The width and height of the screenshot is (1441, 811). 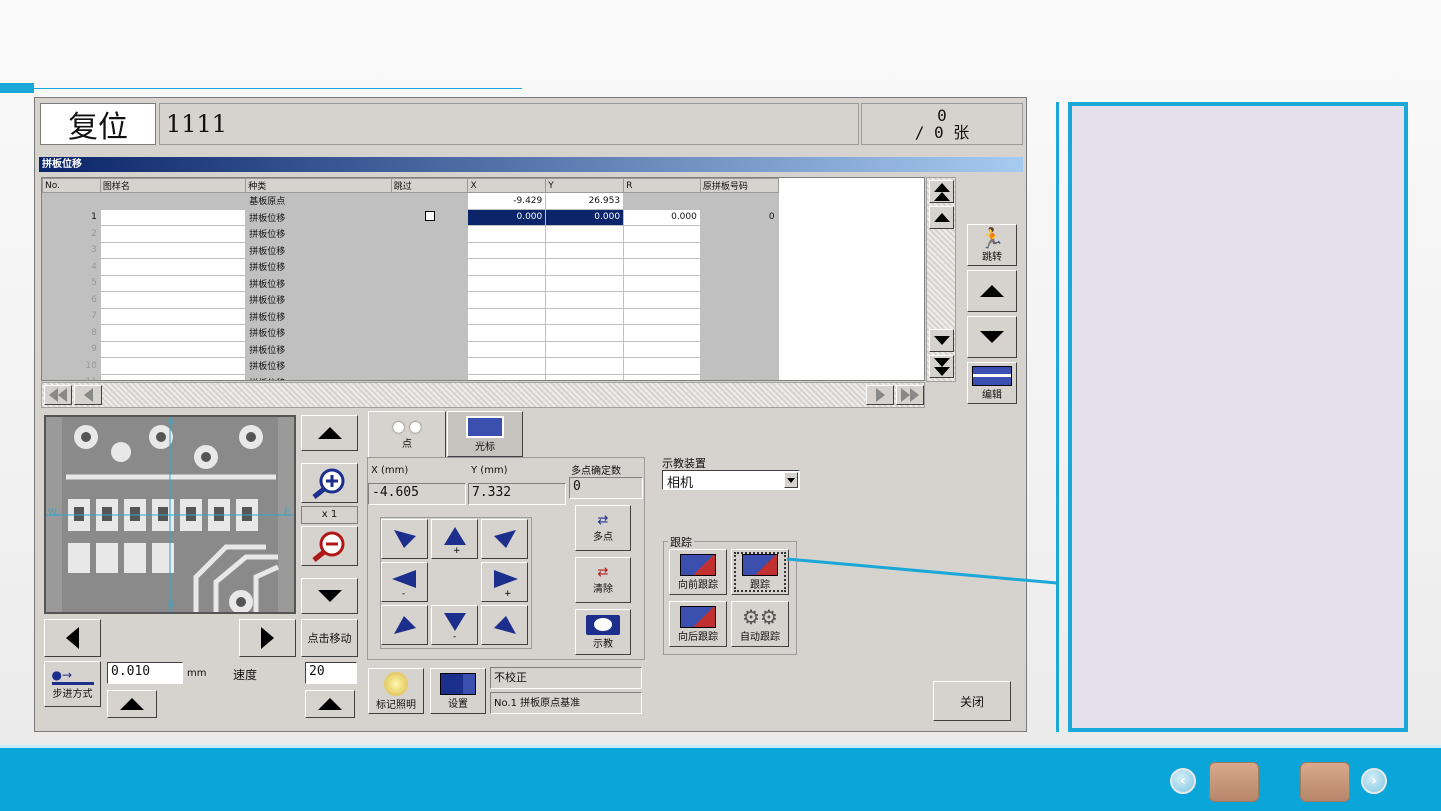 I want to click on table-row: 9 拼板位移, so click(x=483, y=349).